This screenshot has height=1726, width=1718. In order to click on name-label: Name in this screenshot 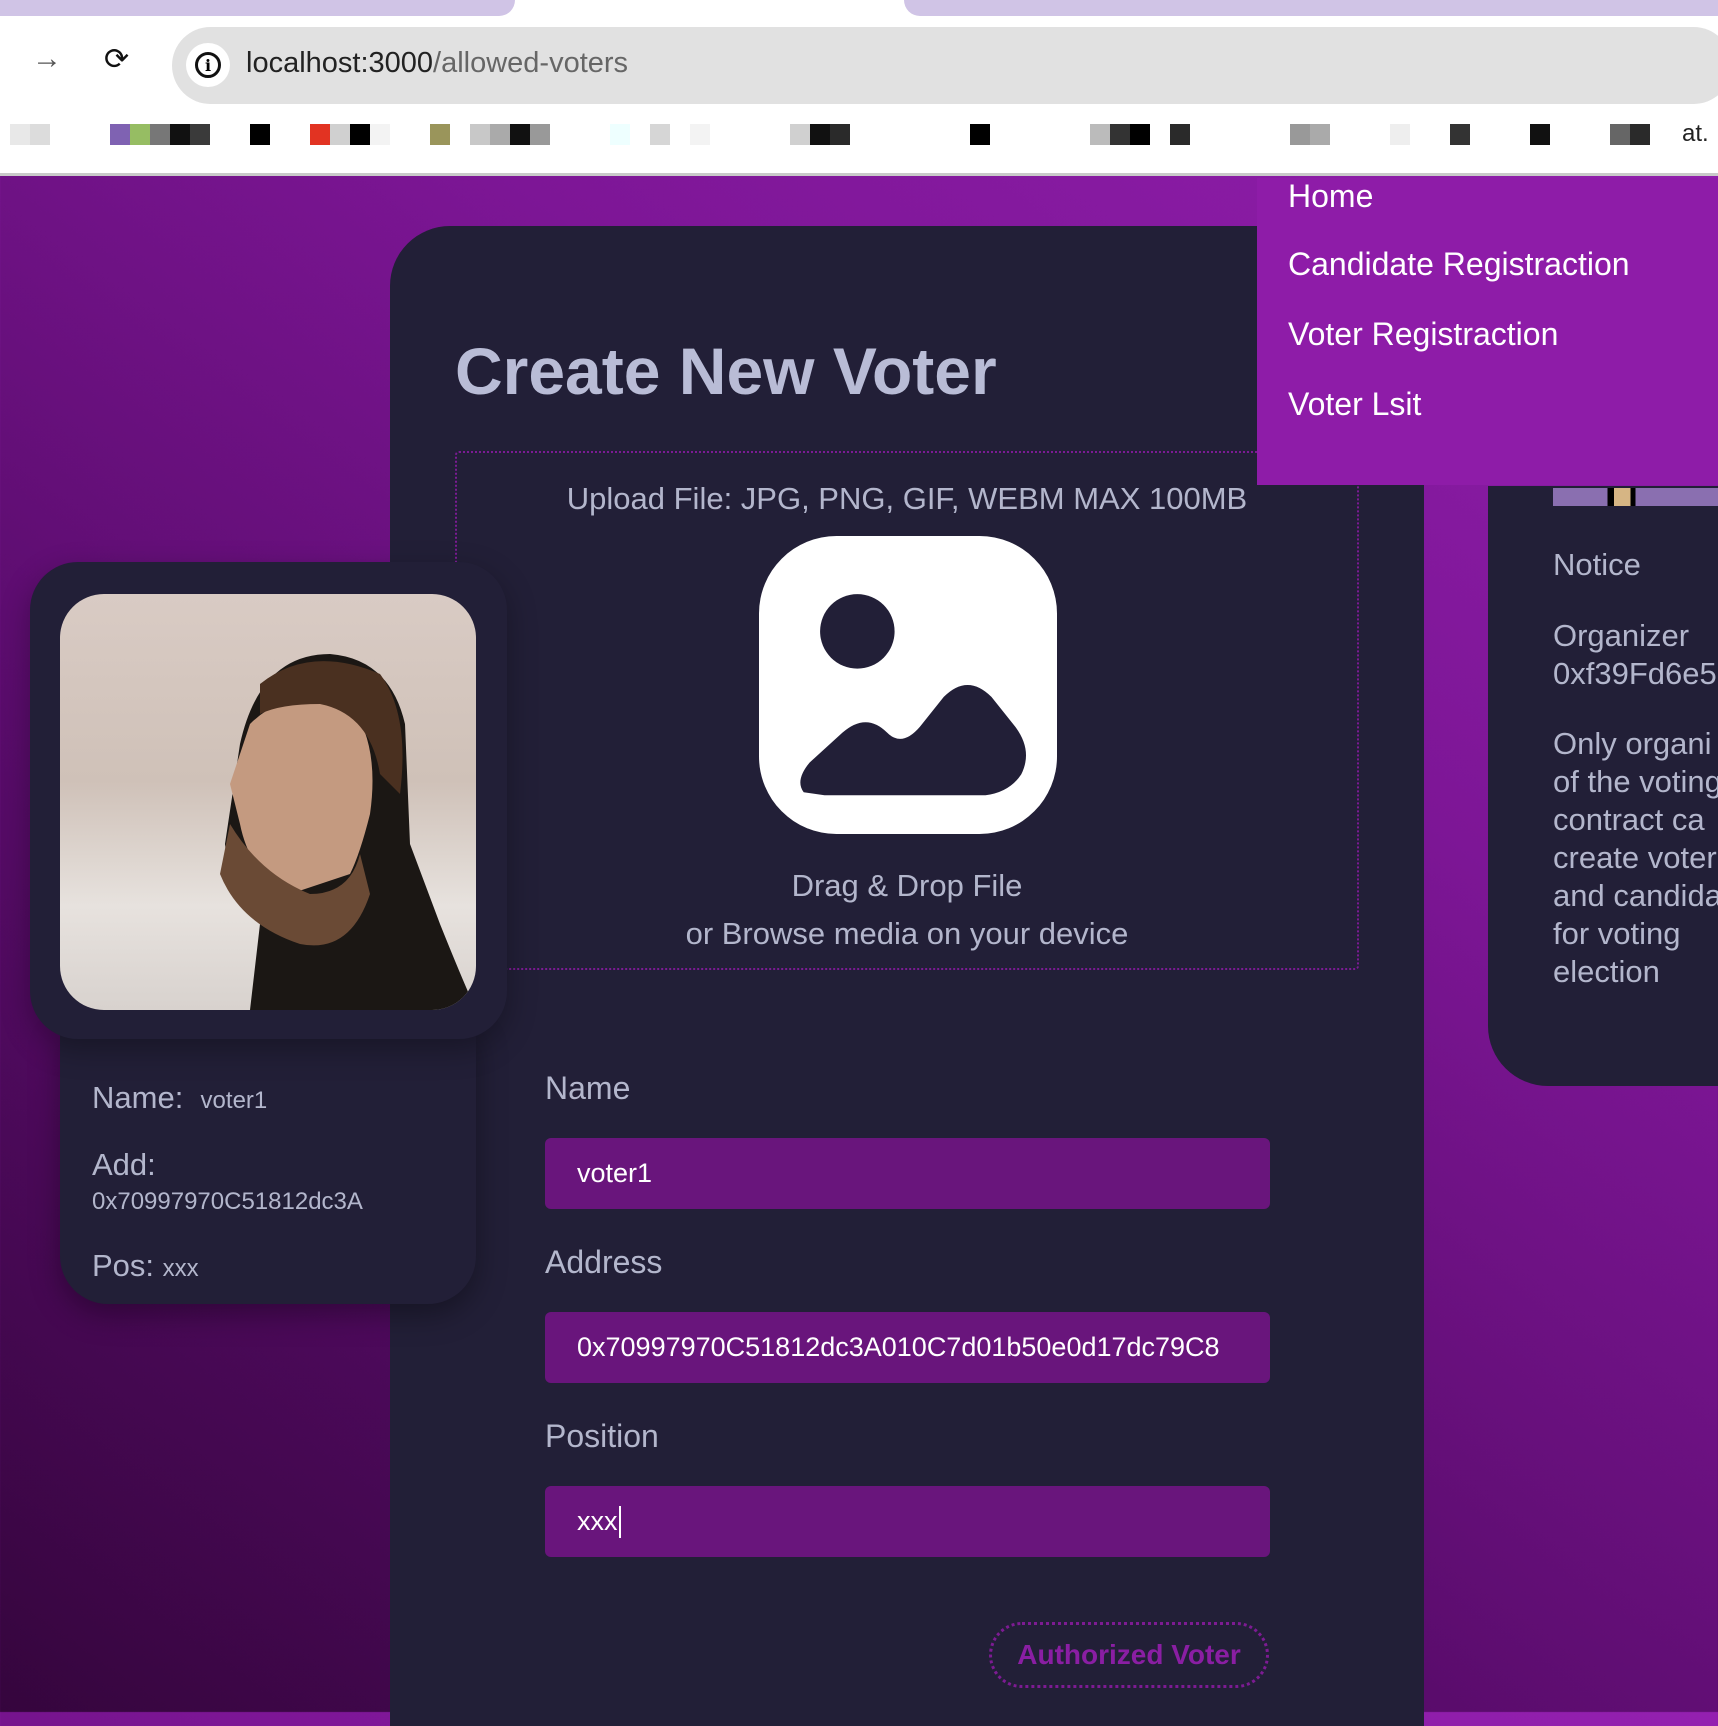, I will do `click(588, 1088)`.